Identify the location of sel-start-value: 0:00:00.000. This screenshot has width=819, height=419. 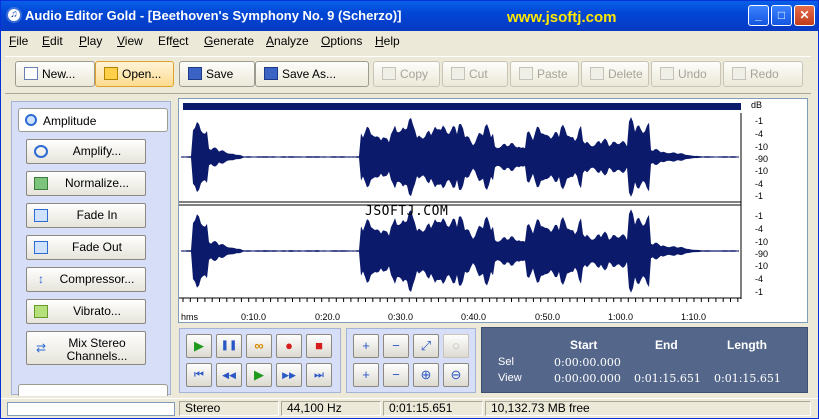
(587, 362).